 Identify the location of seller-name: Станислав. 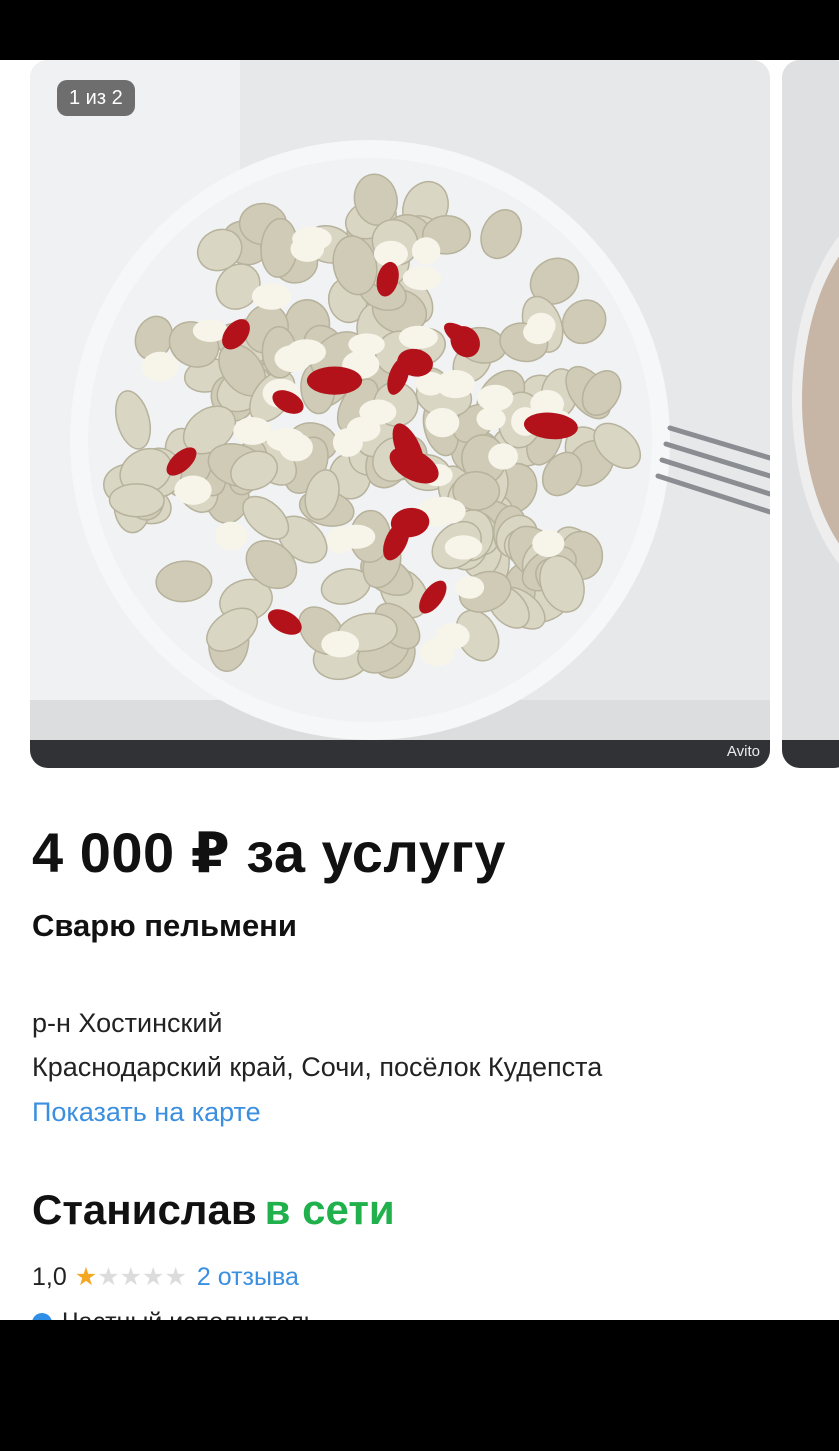
(144, 1209).